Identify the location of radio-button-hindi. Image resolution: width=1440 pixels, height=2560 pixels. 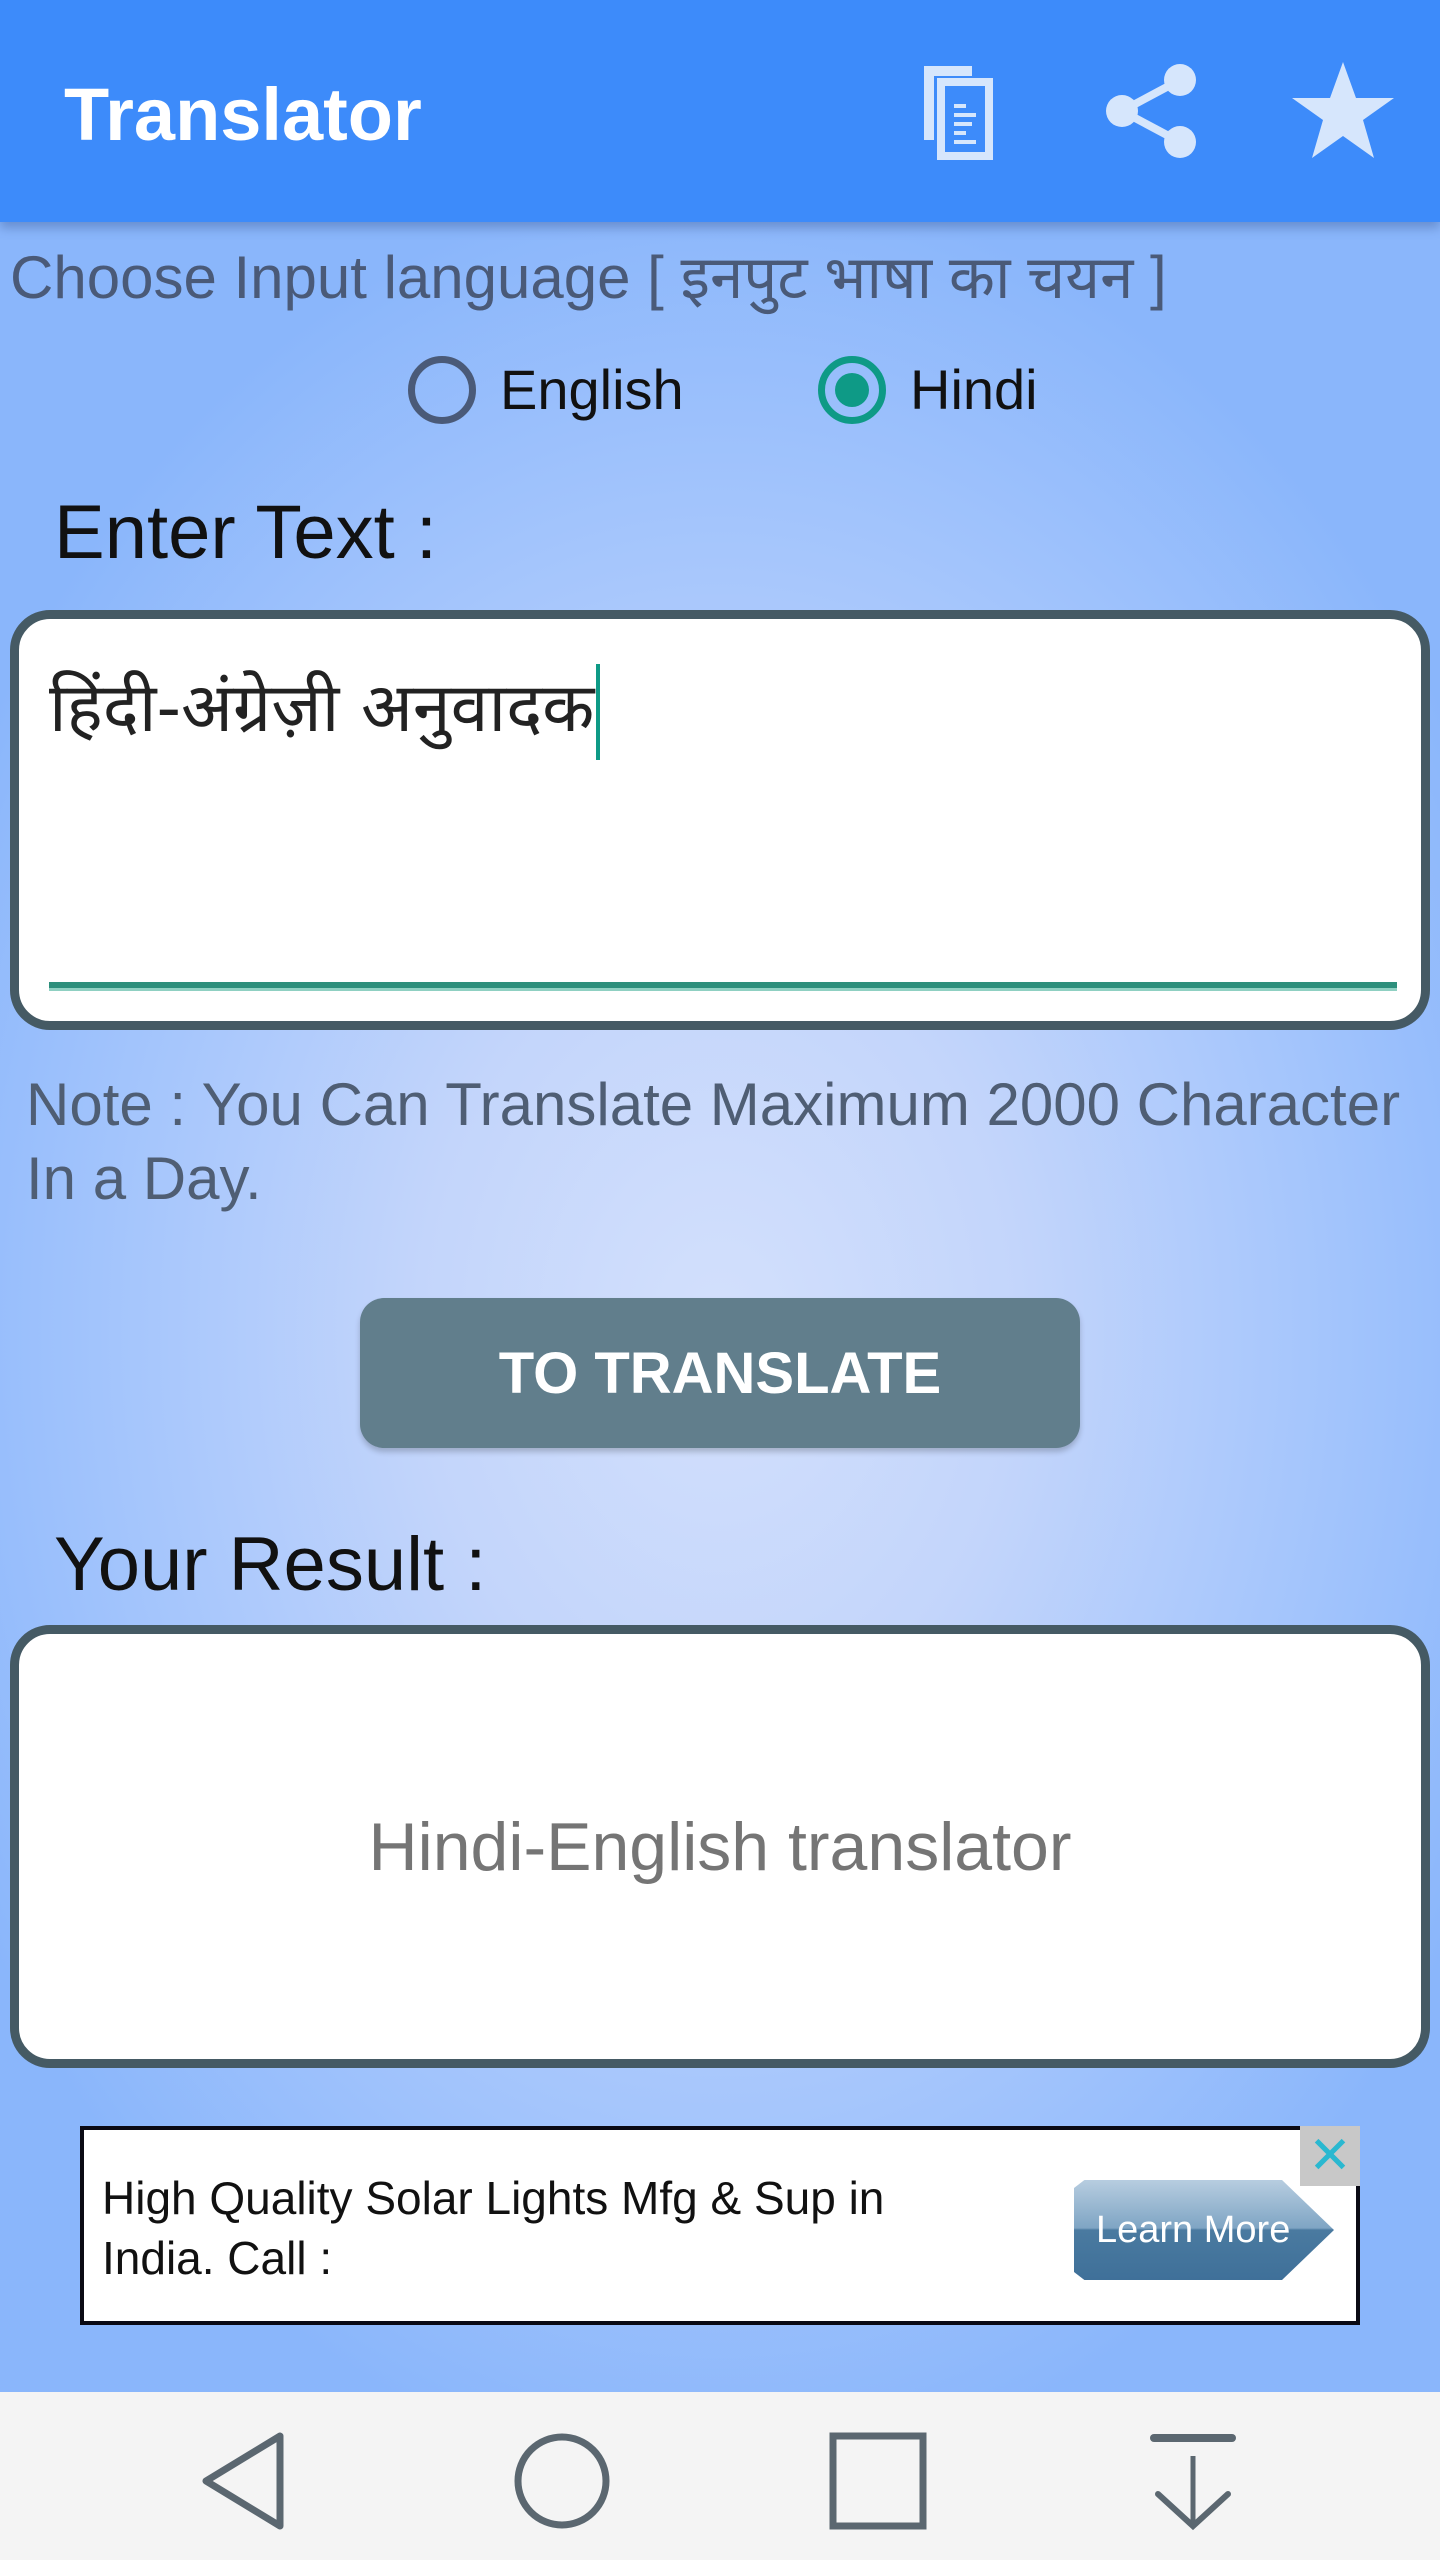
(852, 390).